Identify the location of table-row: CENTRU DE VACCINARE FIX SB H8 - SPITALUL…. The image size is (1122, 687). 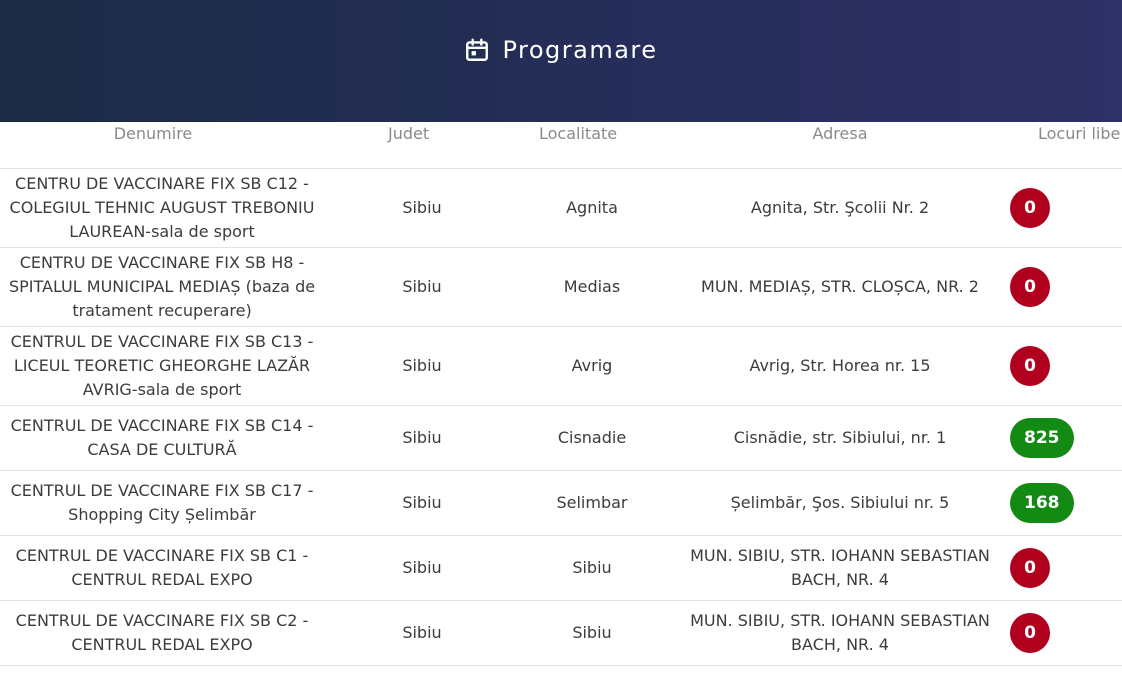
(561, 287).